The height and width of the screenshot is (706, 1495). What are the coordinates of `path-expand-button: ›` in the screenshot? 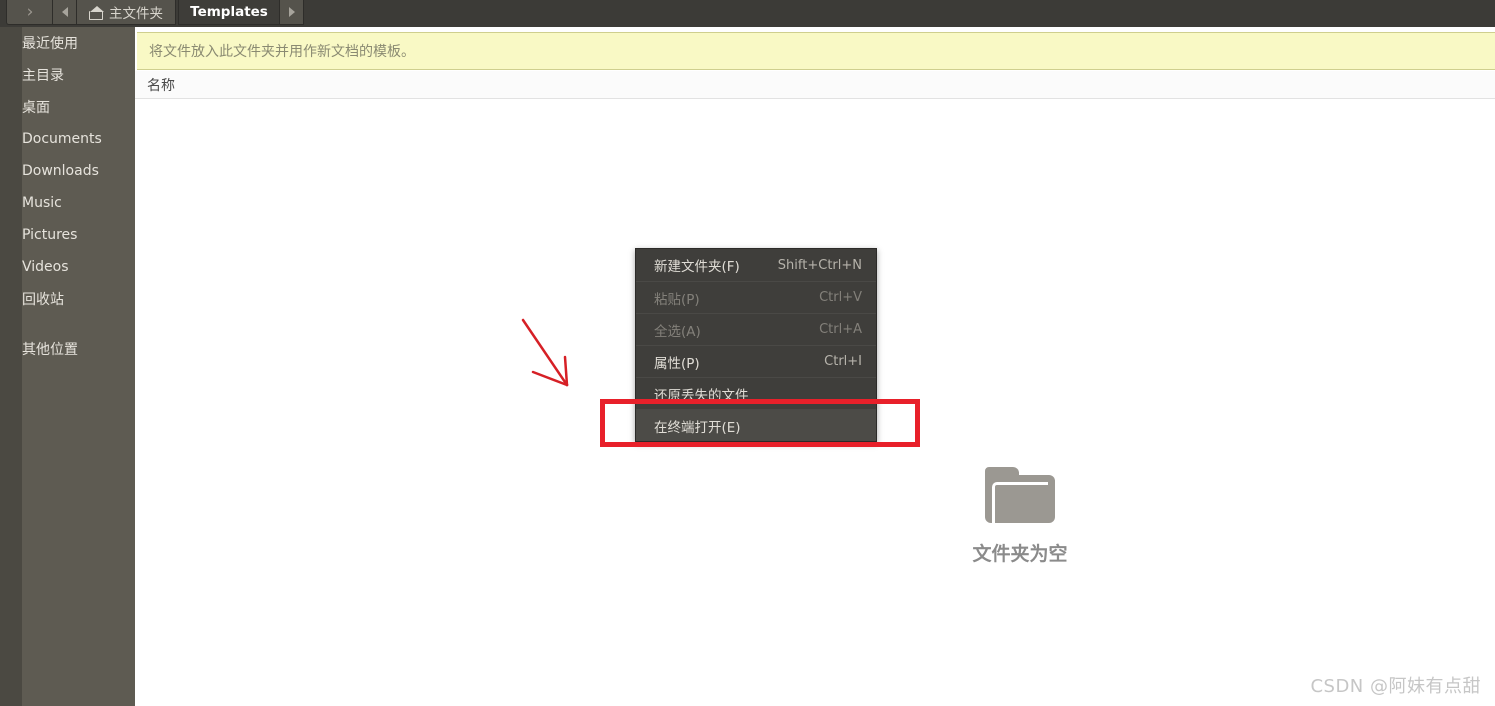 It's located at (30, 12).